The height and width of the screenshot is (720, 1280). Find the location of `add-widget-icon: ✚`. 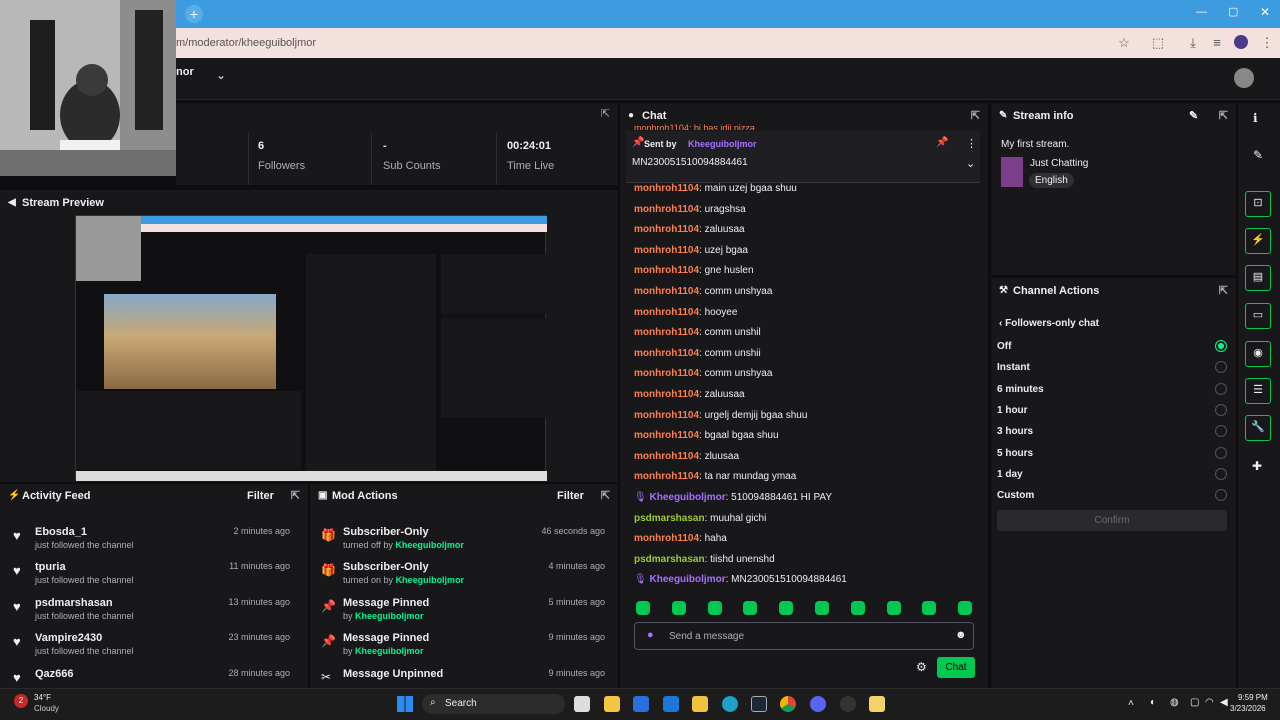

add-widget-icon: ✚ is located at coordinates (1257, 466).